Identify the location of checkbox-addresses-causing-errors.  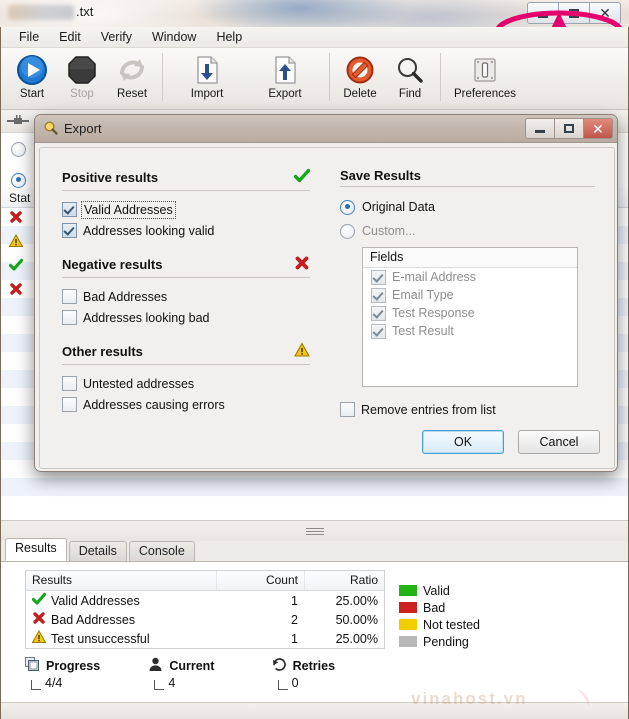
(69, 404).